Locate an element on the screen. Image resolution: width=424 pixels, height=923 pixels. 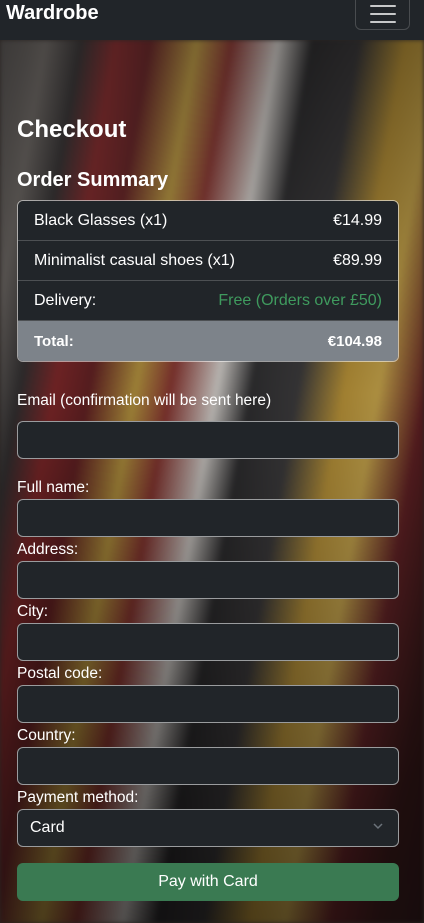
order-item-row: Minimalist casual shoes (x1) €89.99 is located at coordinates (208, 261).